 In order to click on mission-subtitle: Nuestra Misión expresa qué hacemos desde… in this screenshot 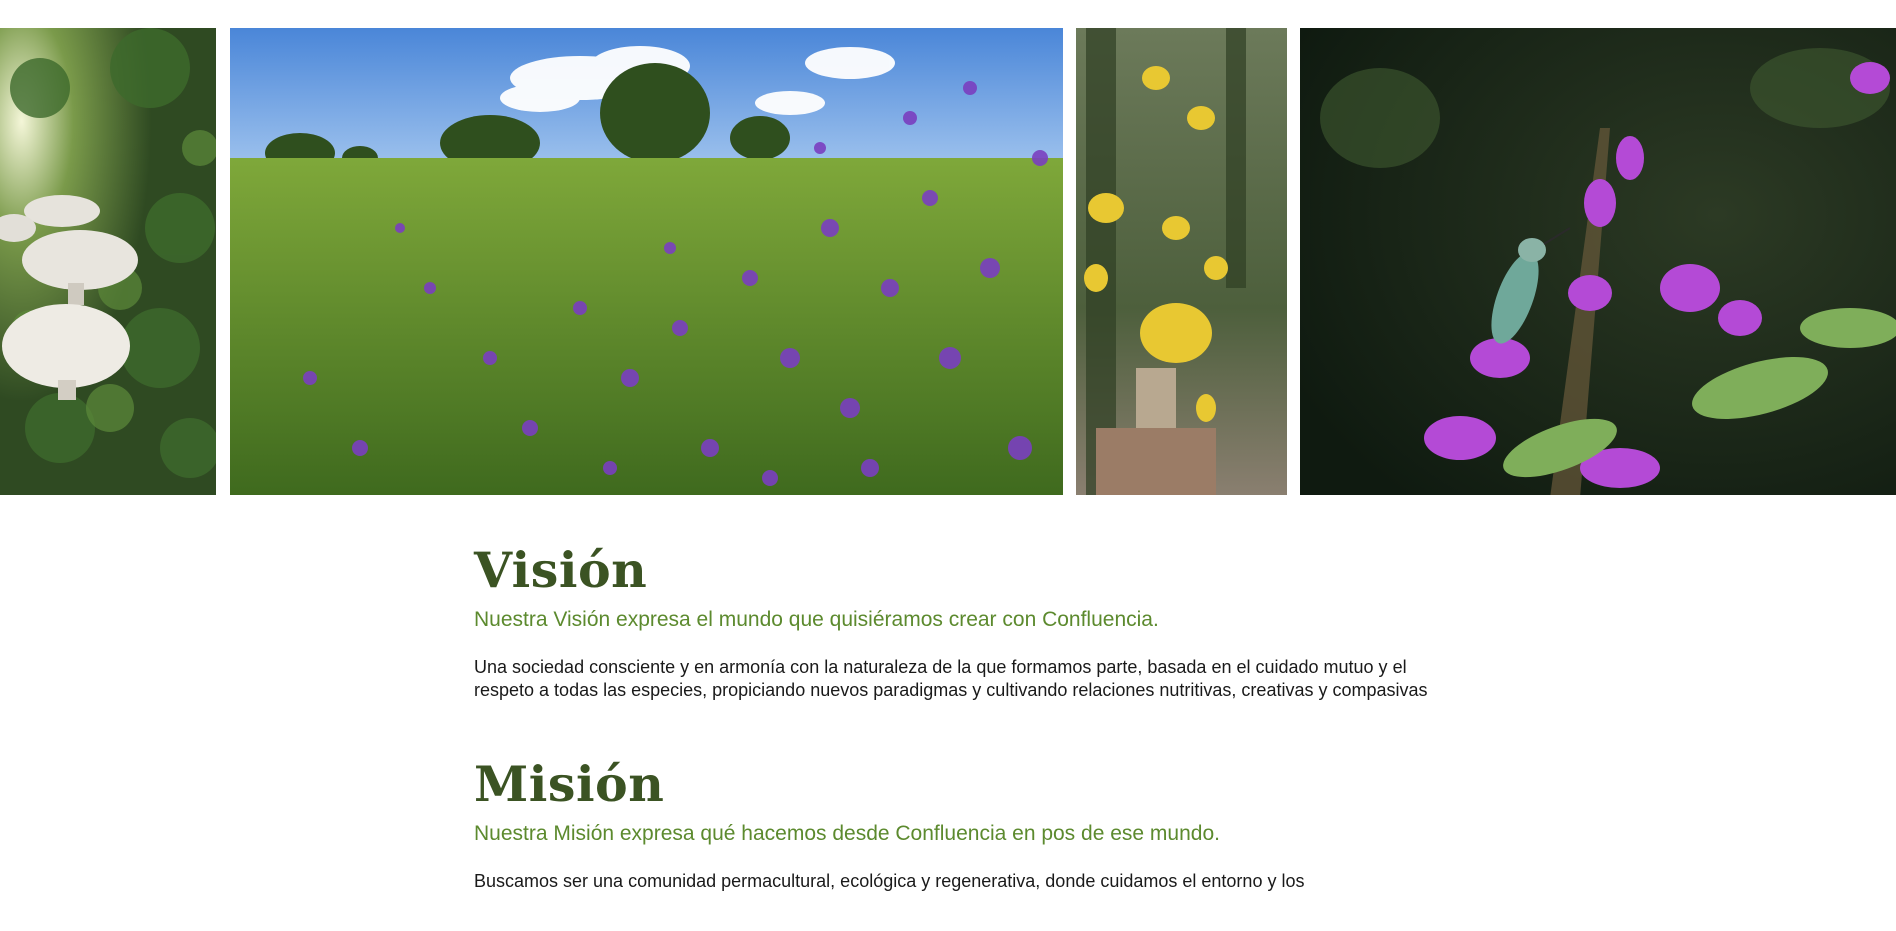, I will do `click(847, 833)`.